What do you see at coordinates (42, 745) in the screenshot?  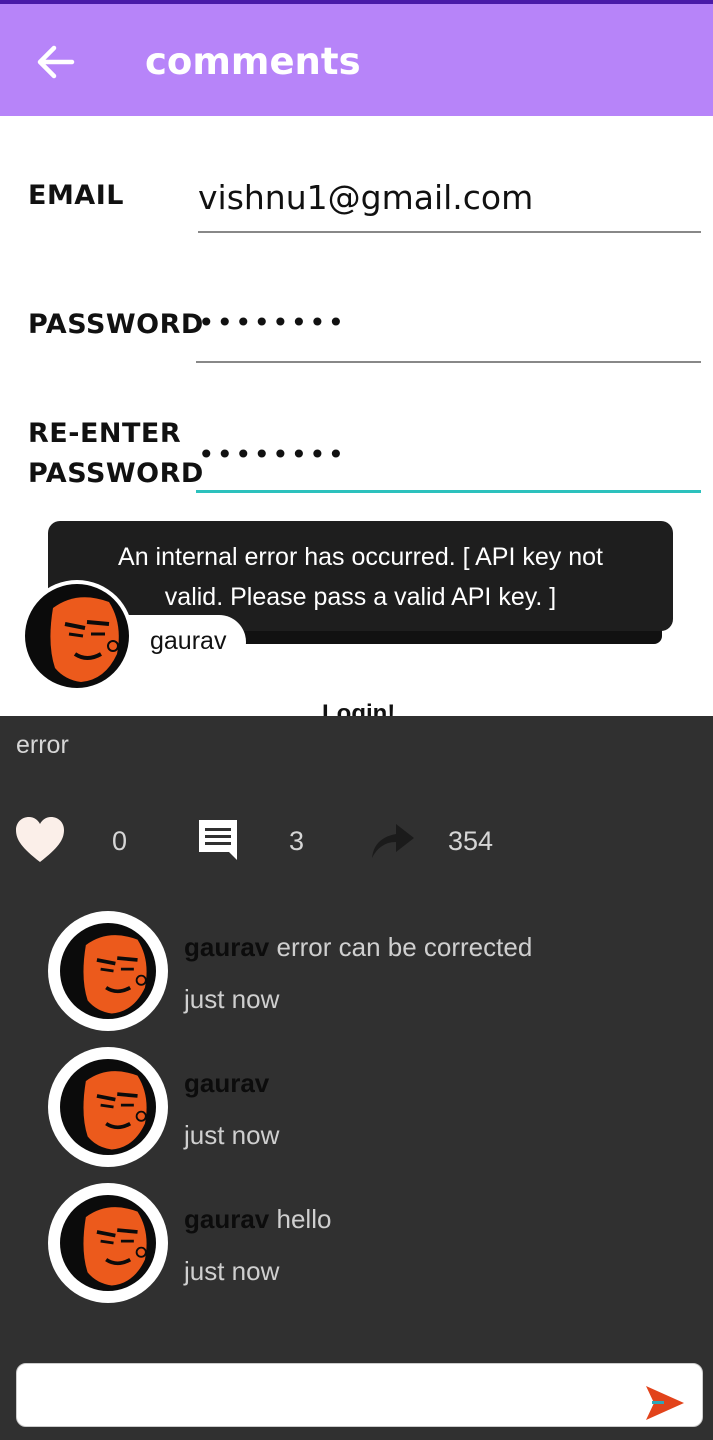 I see `post-text: error` at bounding box center [42, 745].